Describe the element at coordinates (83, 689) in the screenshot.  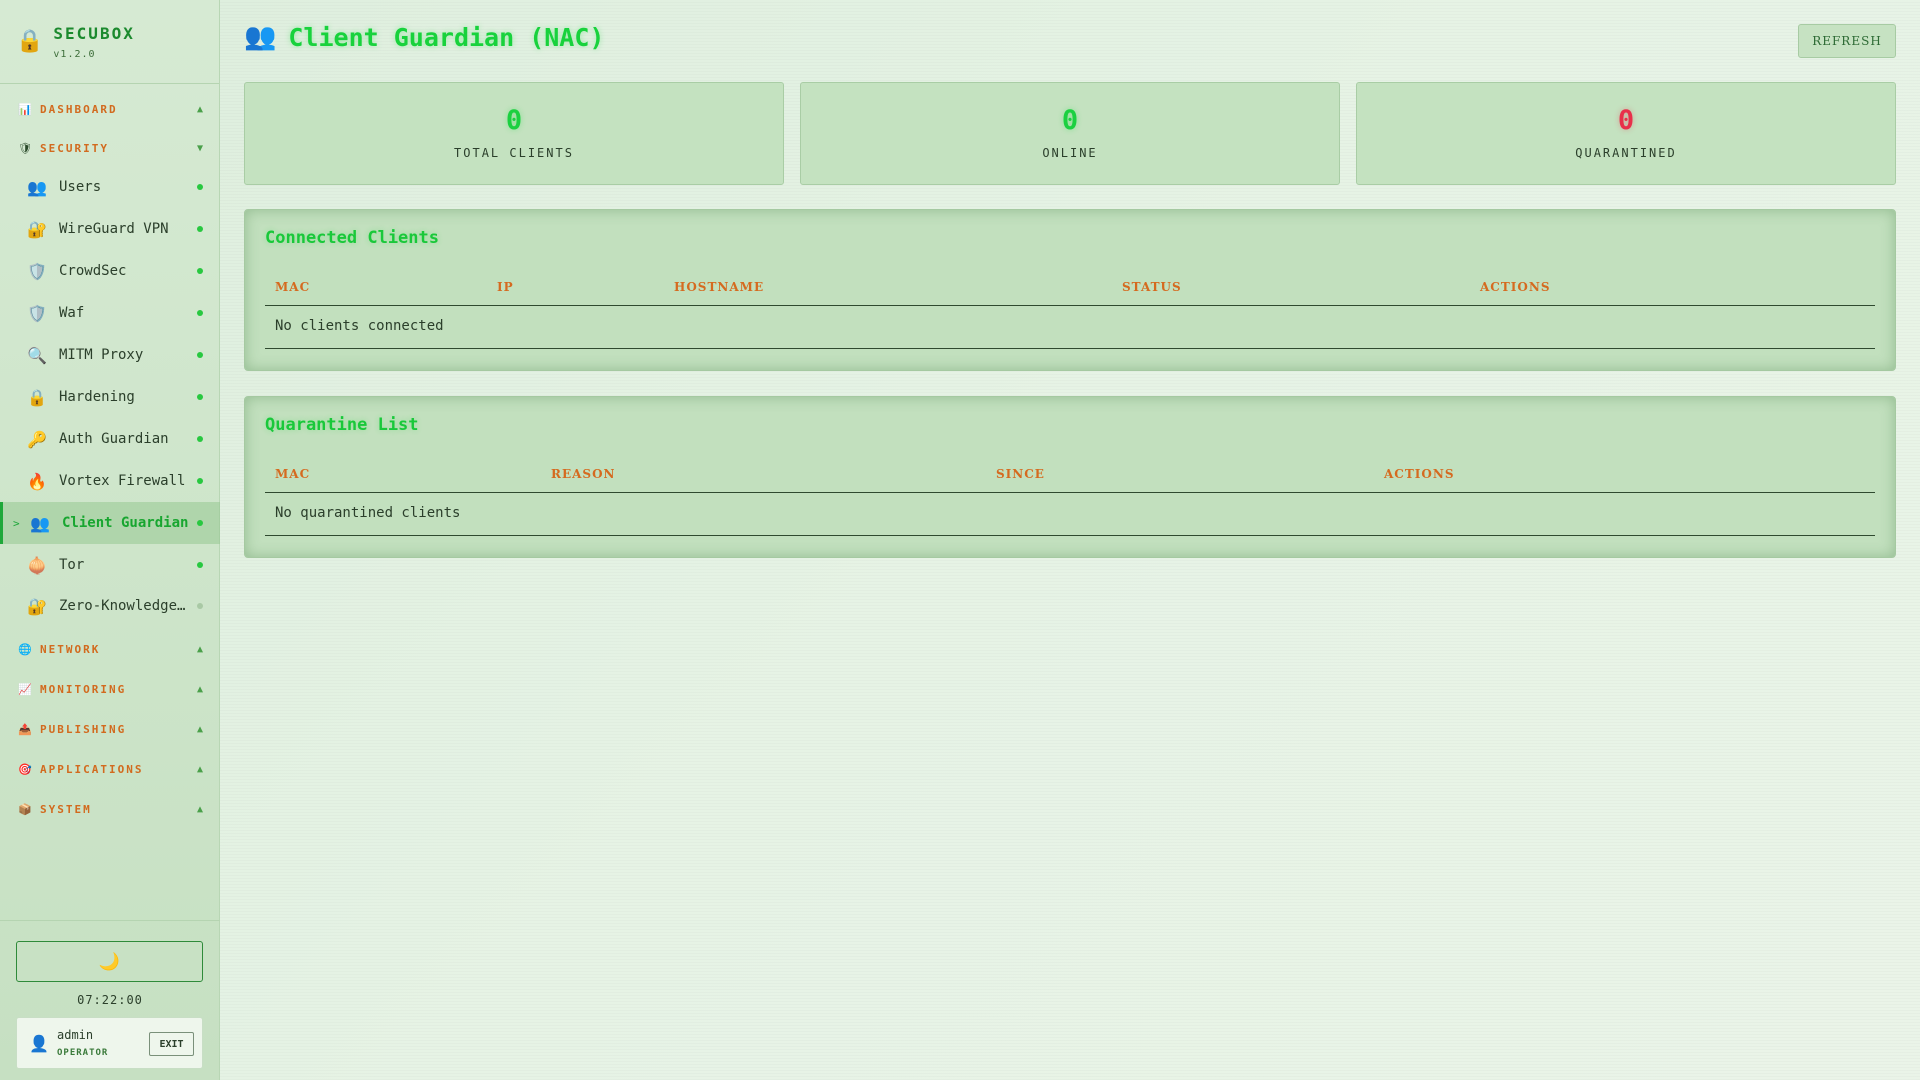
I see `nav-group-label: MONITORING` at that location.